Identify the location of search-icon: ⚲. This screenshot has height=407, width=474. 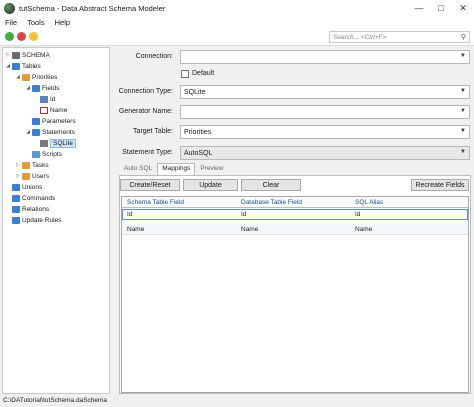
(463, 37).